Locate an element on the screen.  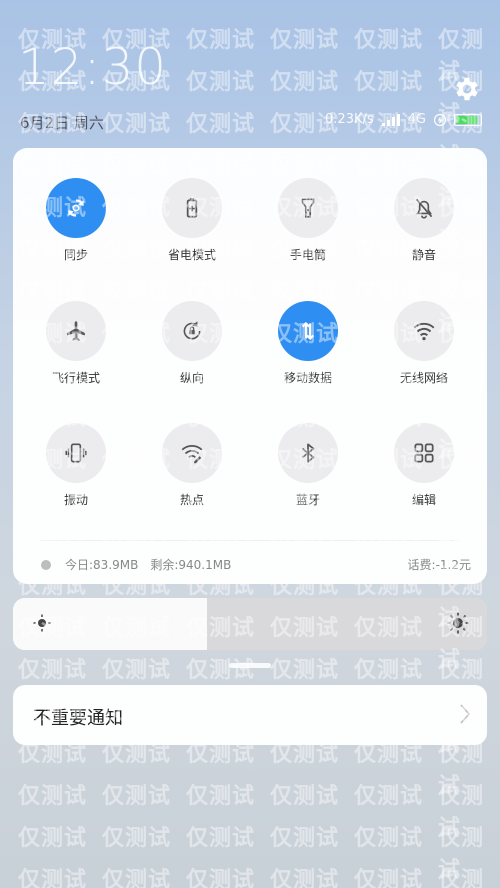
flashlight-icon is located at coordinates (308, 208).